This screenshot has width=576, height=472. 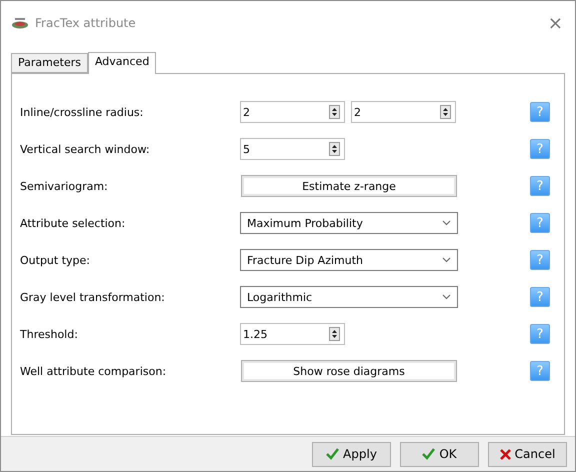 What do you see at coordinates (349, 297) in the screenshot?
I see `dropdown: Logarithmic` at bounding box center [349, 297].